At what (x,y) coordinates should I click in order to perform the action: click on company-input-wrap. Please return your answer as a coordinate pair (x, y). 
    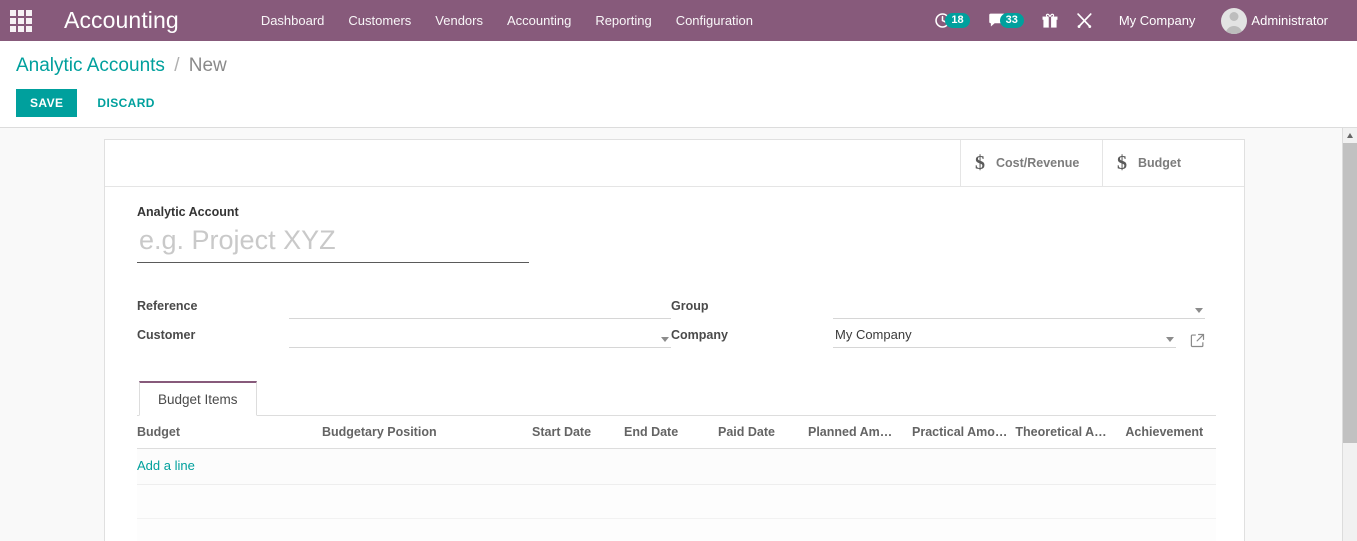
    Looking at the image, I should click on (1004, 336).